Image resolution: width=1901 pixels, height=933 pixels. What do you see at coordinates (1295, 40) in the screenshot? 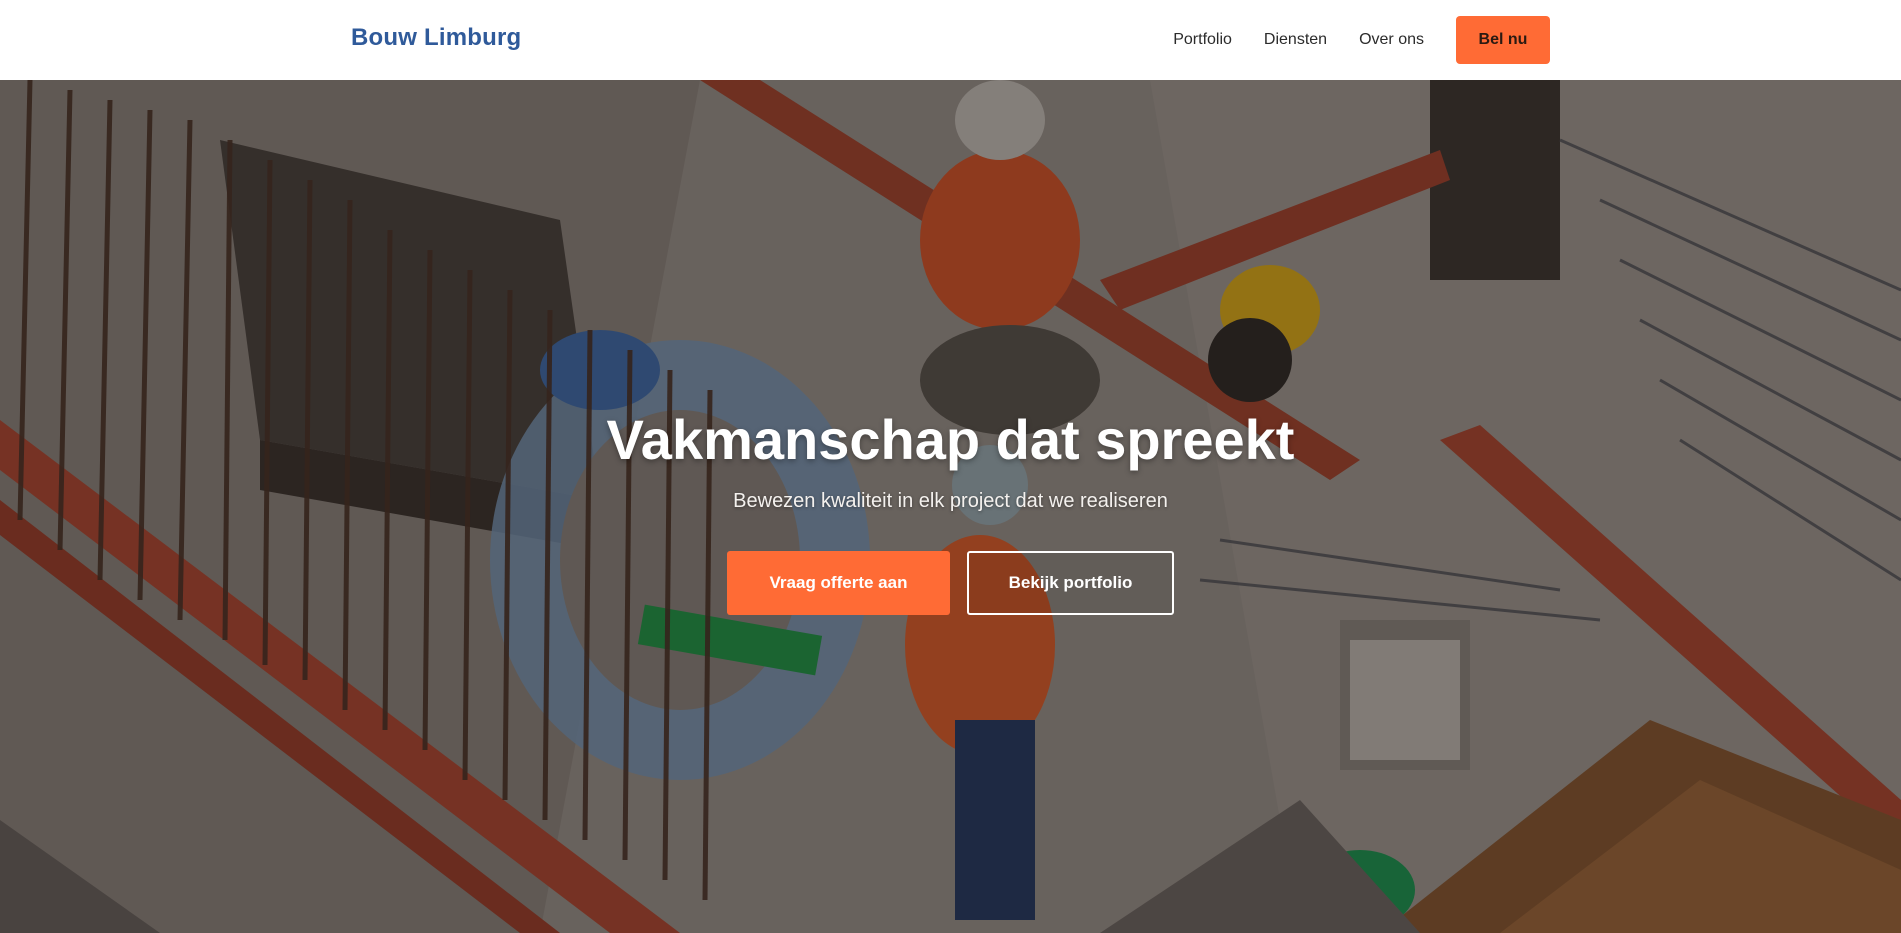
I see `nav-link-diensten: Diensten` at bounding box center [1295, 40].